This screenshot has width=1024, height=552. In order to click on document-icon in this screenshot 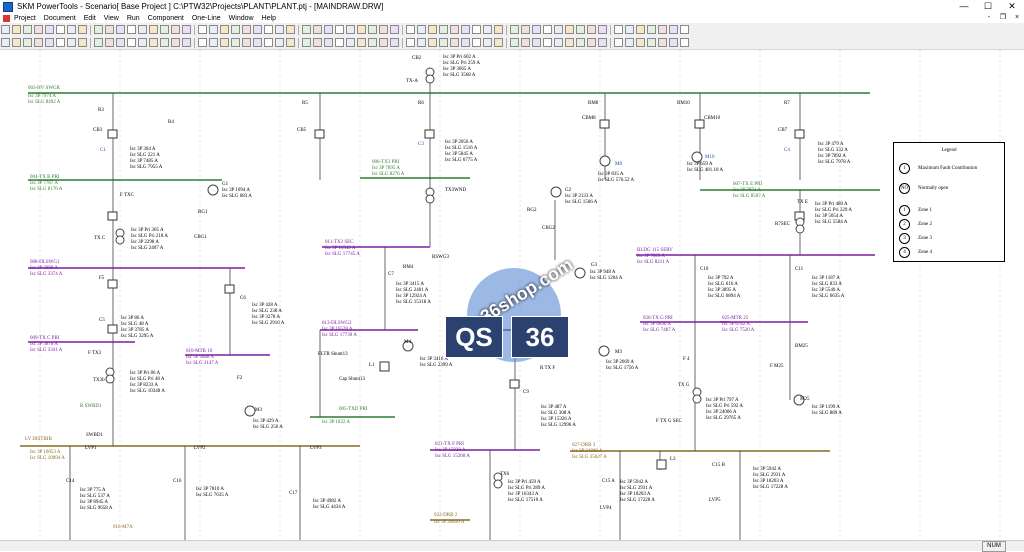, I will do `click(6, 18)`.